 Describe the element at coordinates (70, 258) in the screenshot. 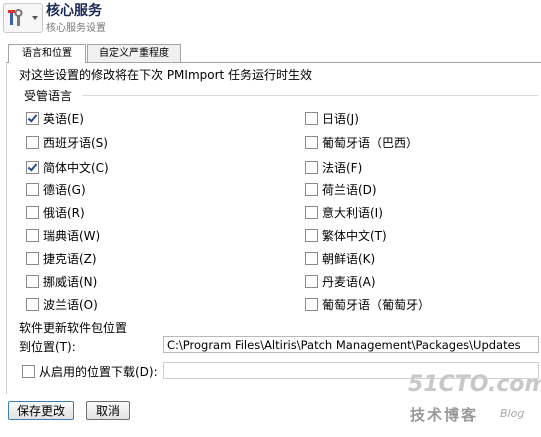

I see `checkbox-label: 捷克语(Z)` at that location.